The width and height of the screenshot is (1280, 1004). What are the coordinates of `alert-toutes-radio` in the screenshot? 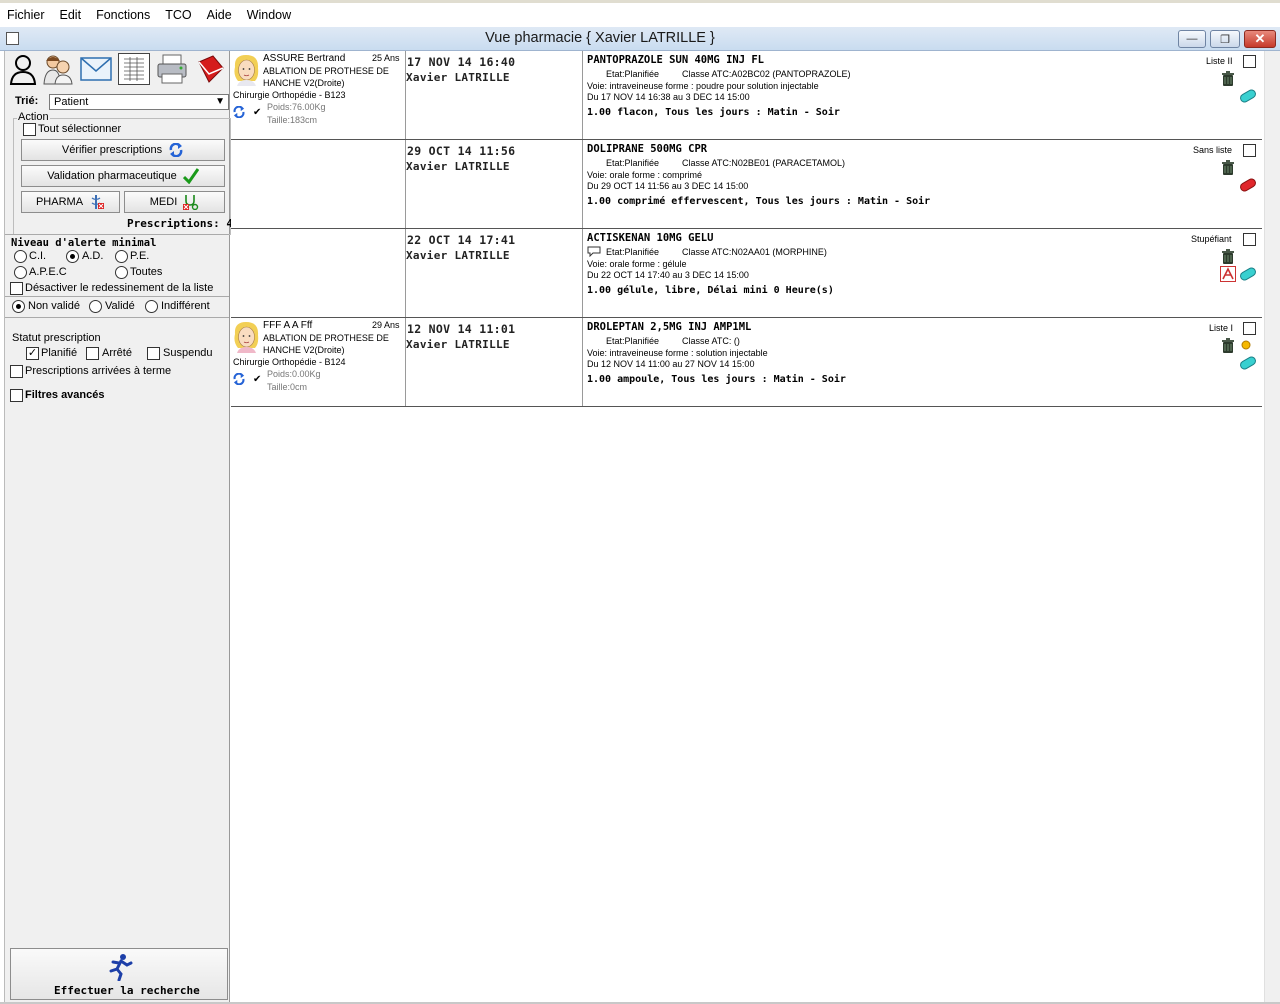 It's located at (121, 272).